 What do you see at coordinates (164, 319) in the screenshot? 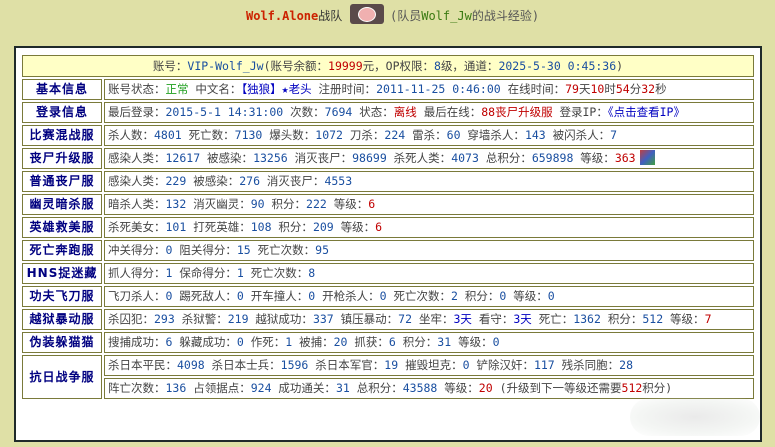
I see `value-segment: 293` at bounding box center [164, 319].